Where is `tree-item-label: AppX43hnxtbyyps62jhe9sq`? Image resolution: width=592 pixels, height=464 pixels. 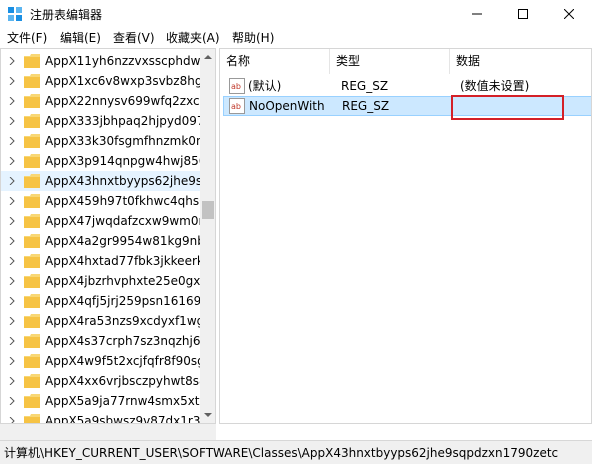
tree-item-label: AppX43hnxtbyyps62jhe9sq is located at coordinates (127, 181).